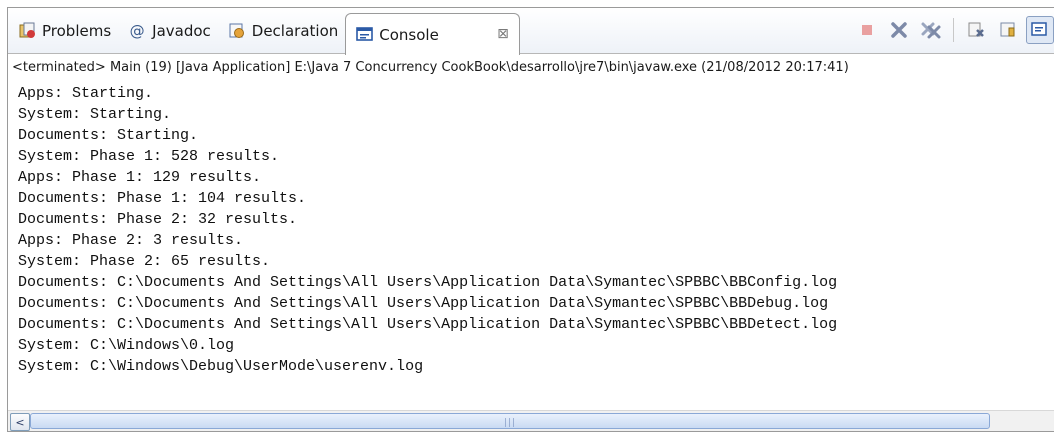  Describe the element at coordinates (144, 261) in the screenshot. I see `console-line: System: Phase 2: 65 results.` at that location.